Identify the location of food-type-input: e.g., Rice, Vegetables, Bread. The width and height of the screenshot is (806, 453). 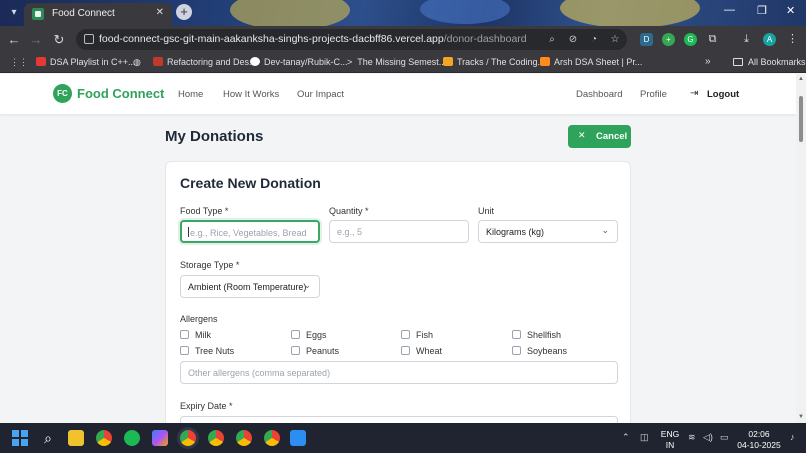
(250, 231).